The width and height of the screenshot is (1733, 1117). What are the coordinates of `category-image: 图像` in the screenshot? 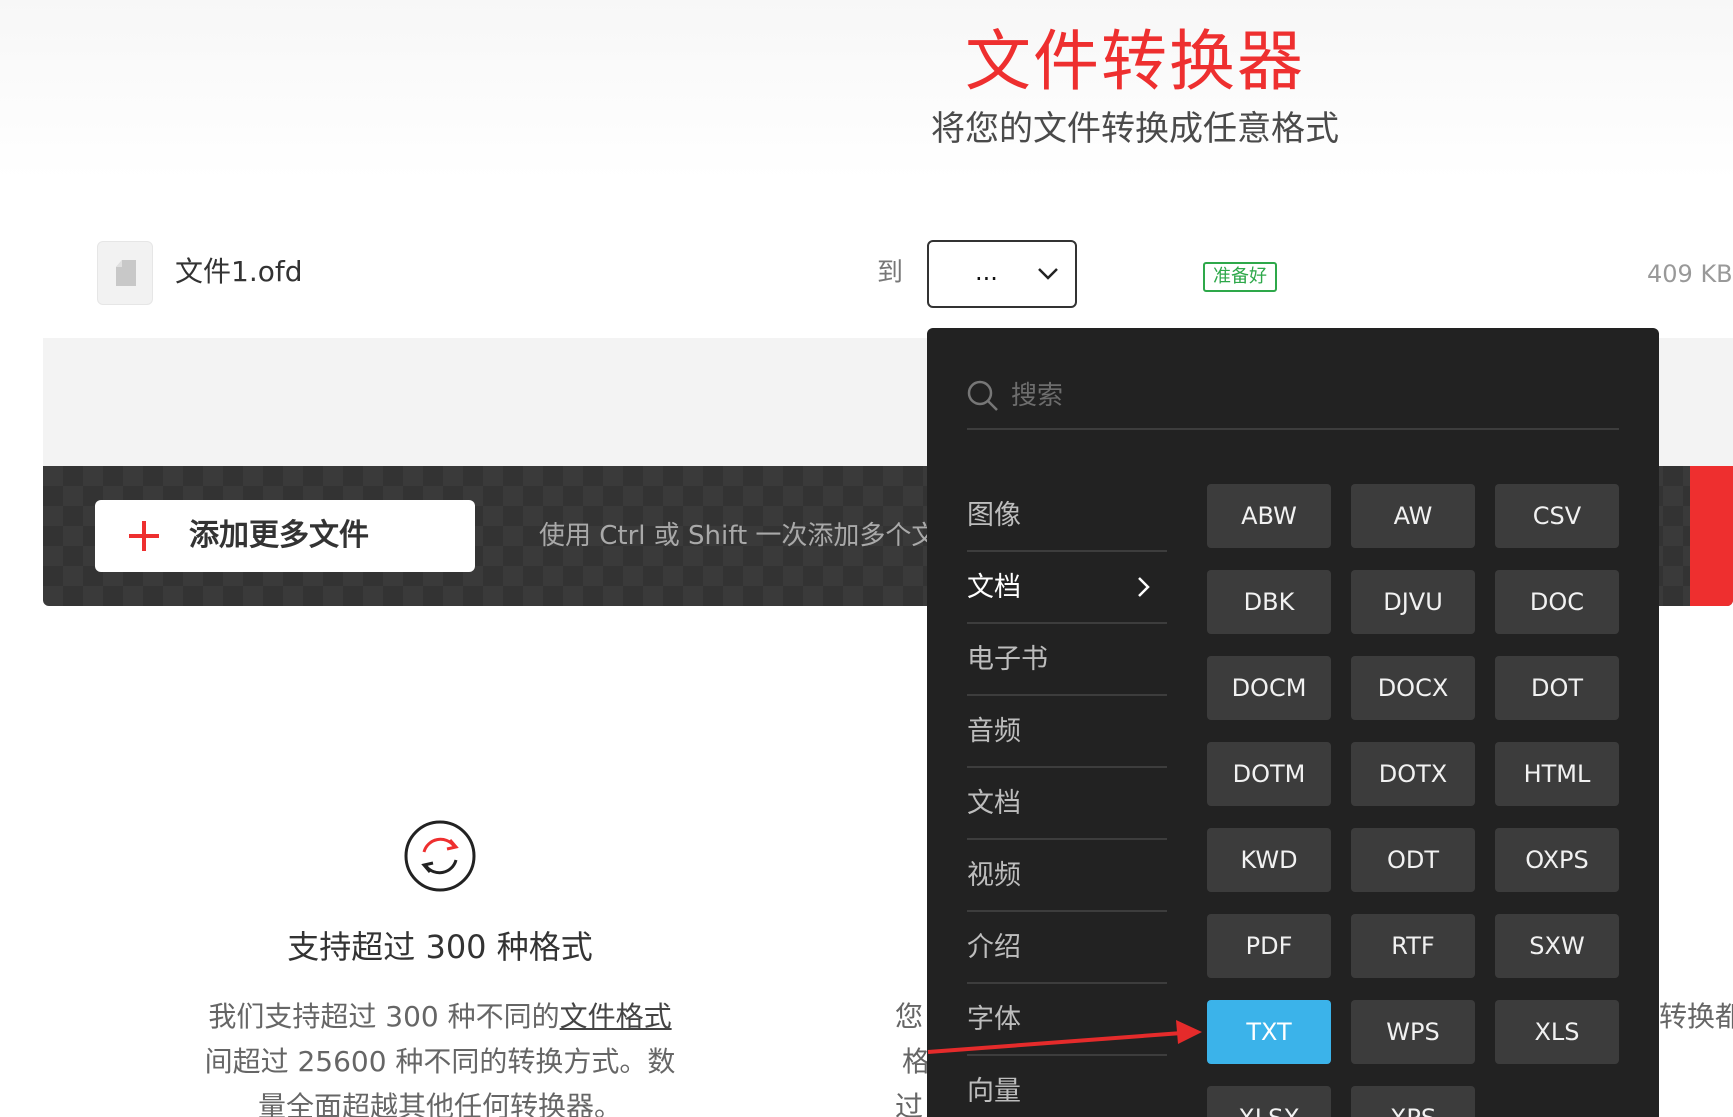 It's located at (1067, 516).